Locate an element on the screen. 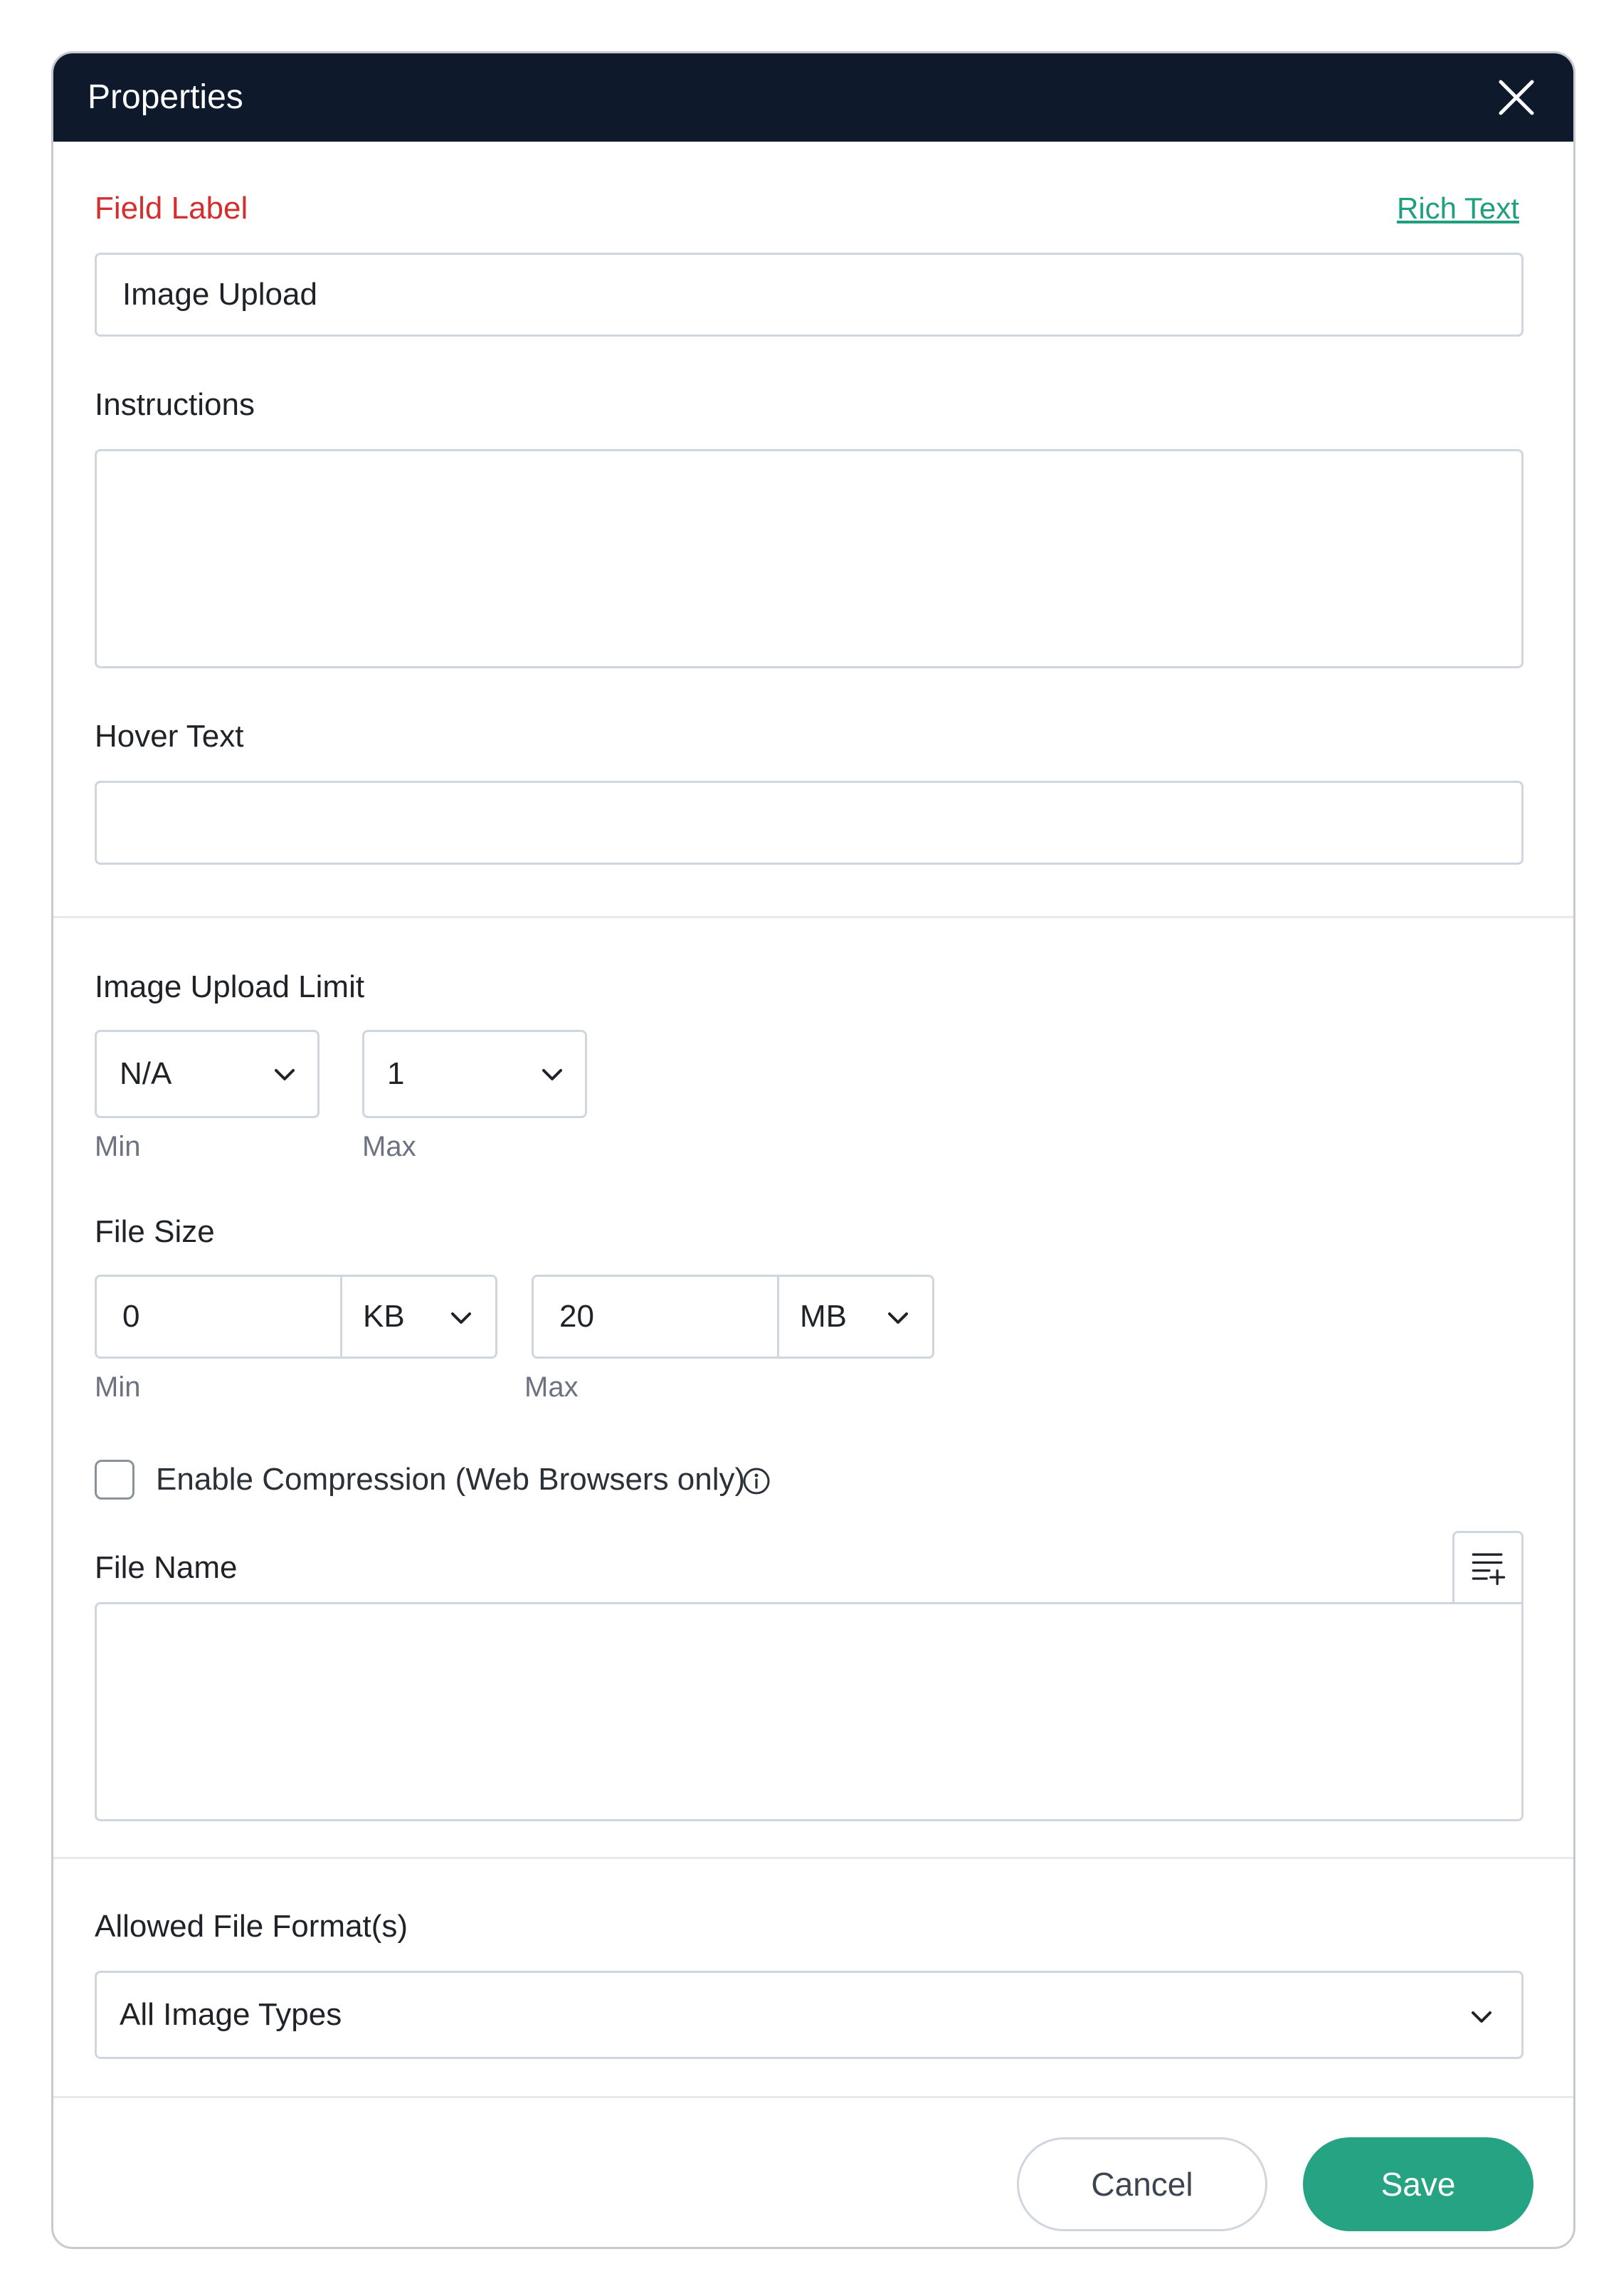 This screenshot has height=2296, width=1621. upload-limit-min-caption: Min is located at coordinates (118, 1146).